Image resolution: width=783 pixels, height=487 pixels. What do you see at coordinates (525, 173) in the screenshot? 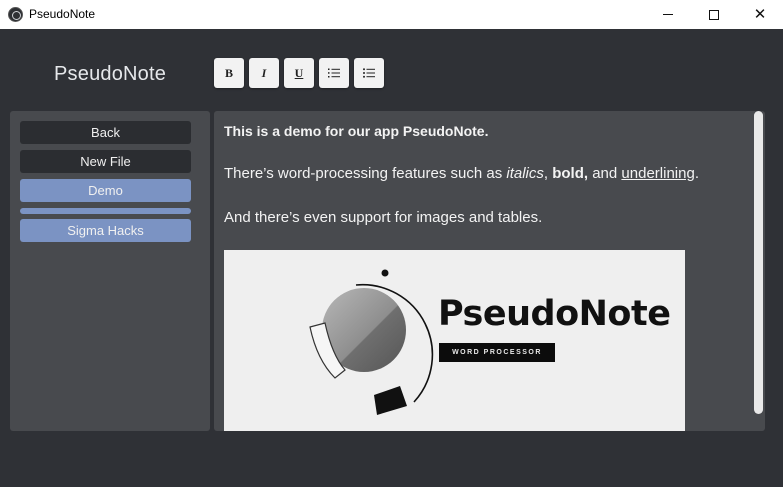
I see `text-italic: italics` at bounding box center [525, 173].